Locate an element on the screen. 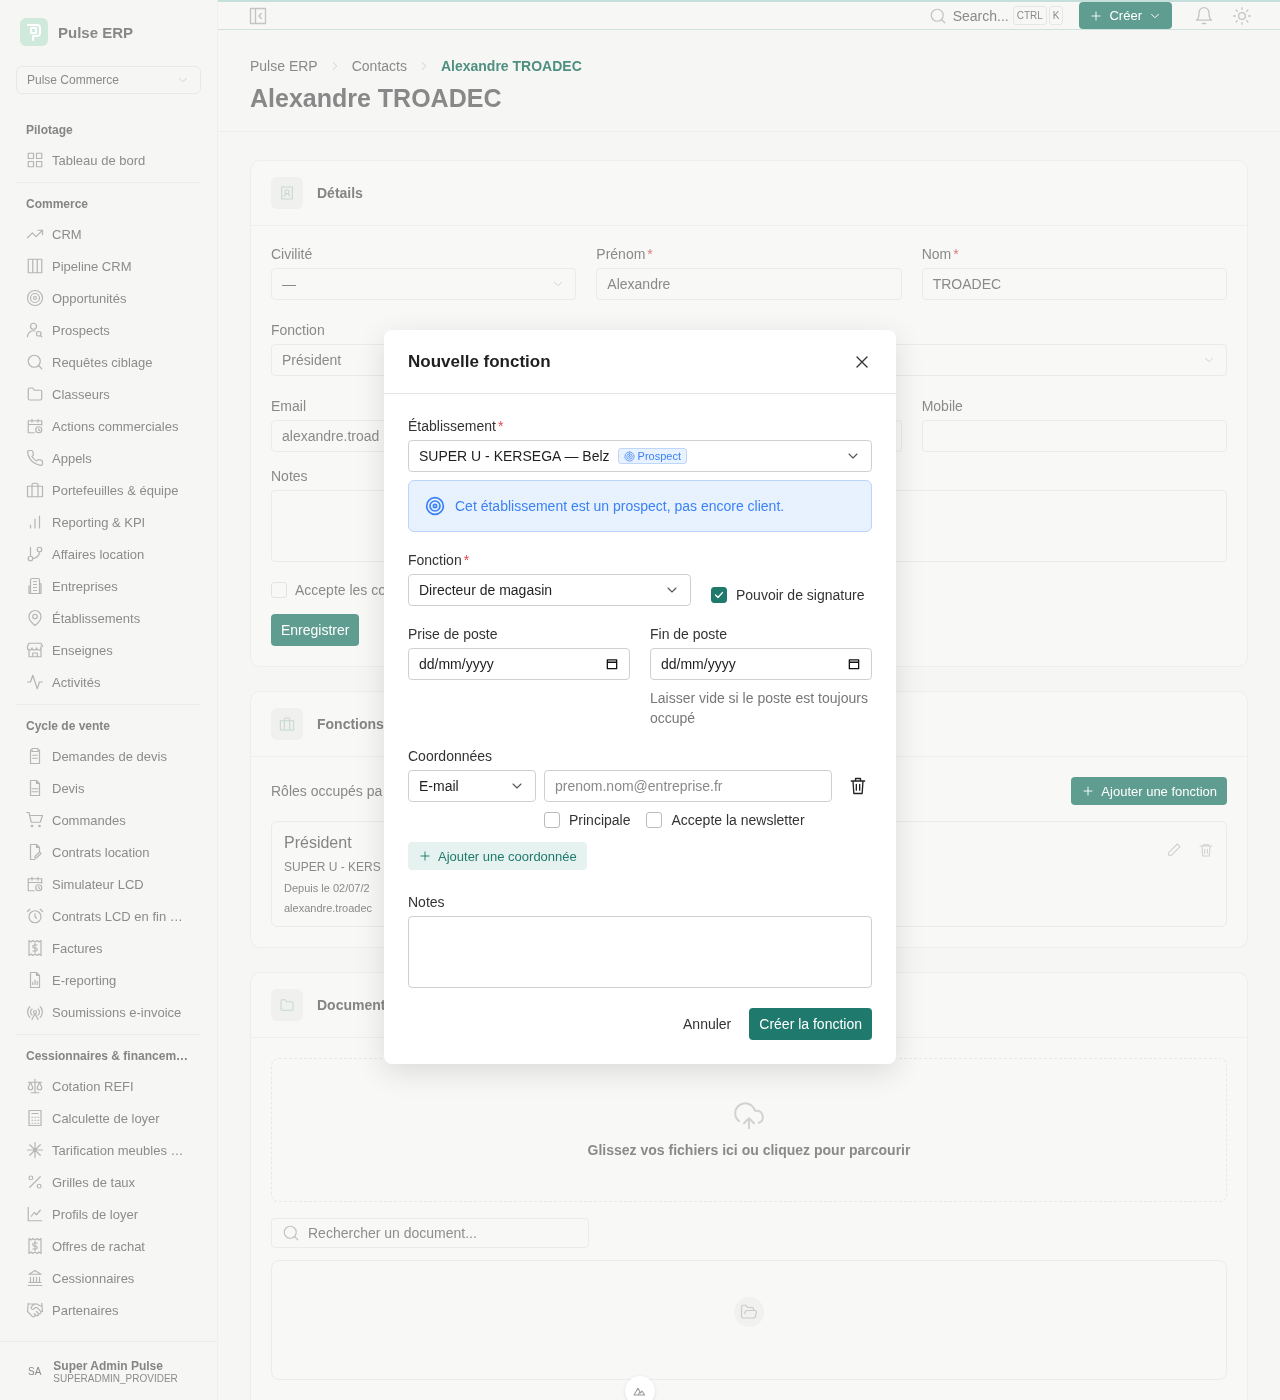  sidebar-toggle-icon is located at coordinates (258, 15).